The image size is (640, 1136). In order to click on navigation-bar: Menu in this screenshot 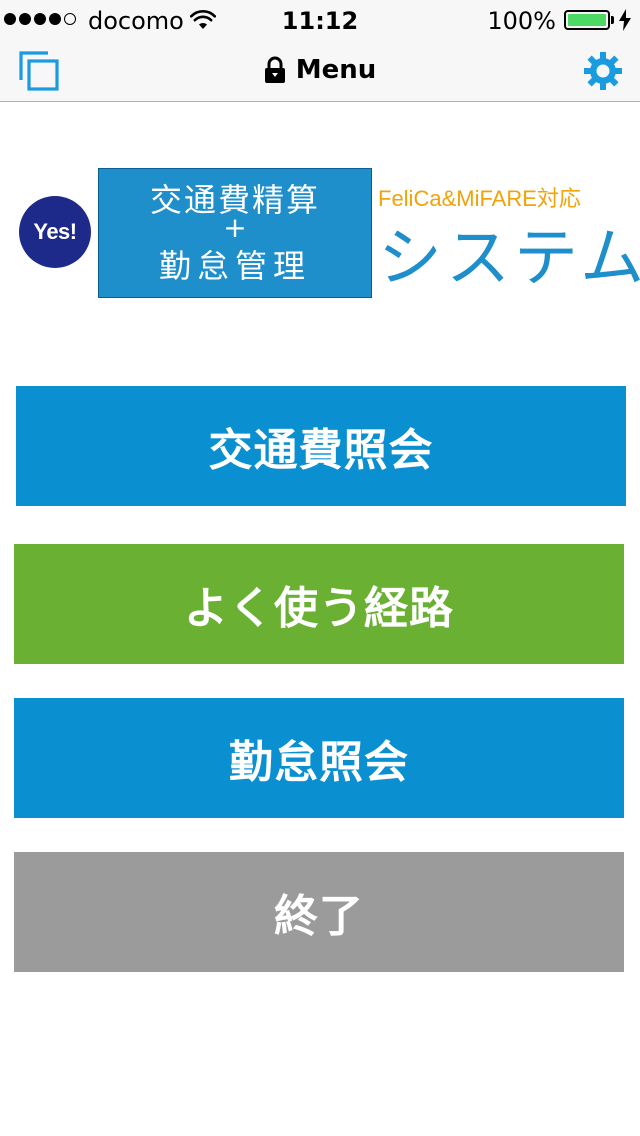, I will do `click(320, 71)`.